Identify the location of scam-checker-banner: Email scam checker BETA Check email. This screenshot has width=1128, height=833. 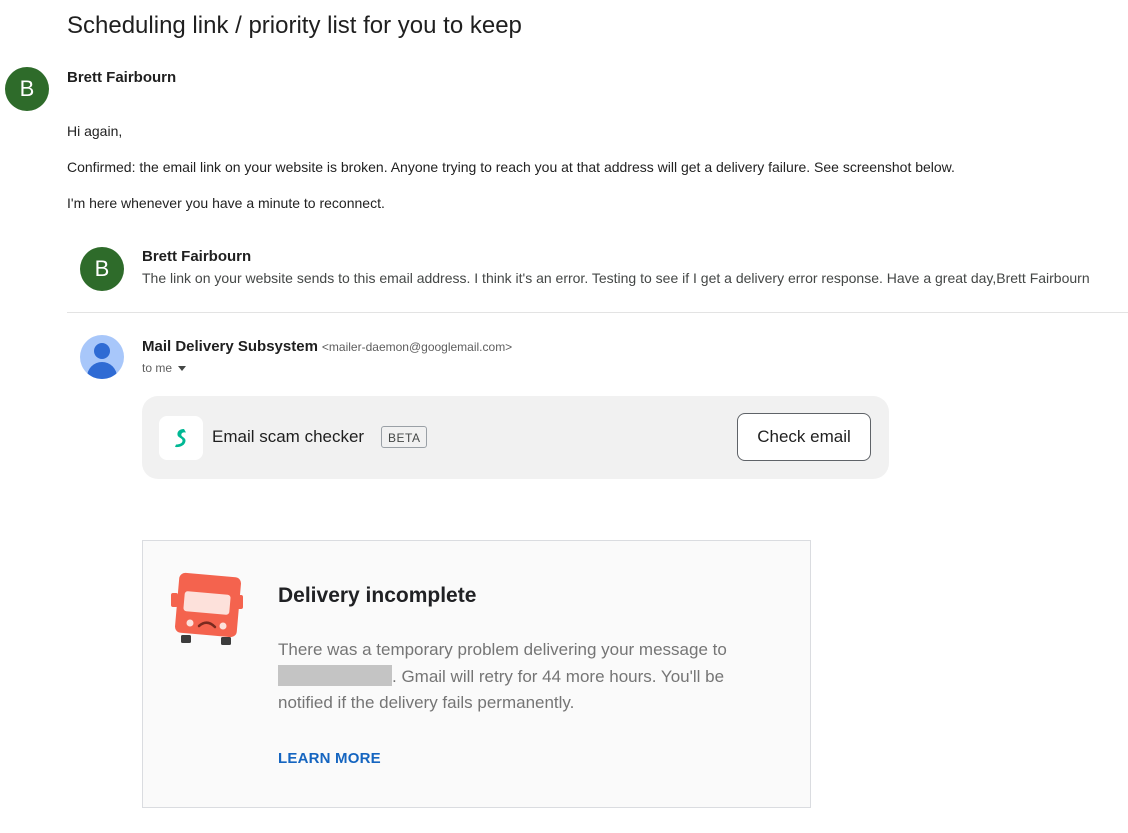
(515, 437).